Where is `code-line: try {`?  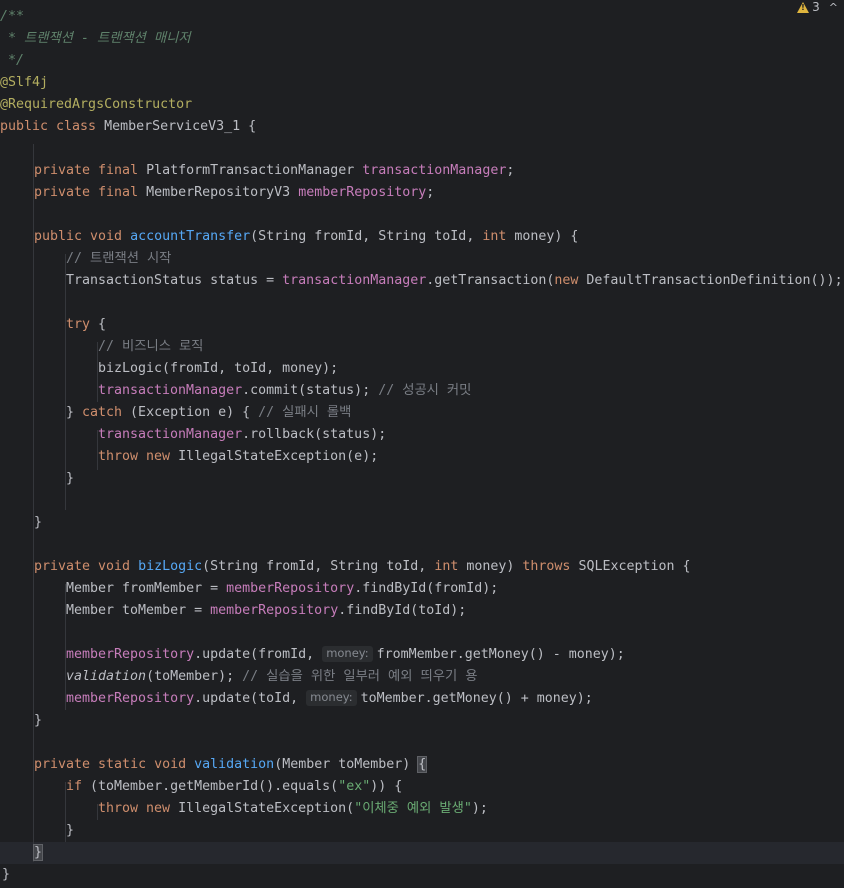
code-line: try { is located at coordinates (86, 324).